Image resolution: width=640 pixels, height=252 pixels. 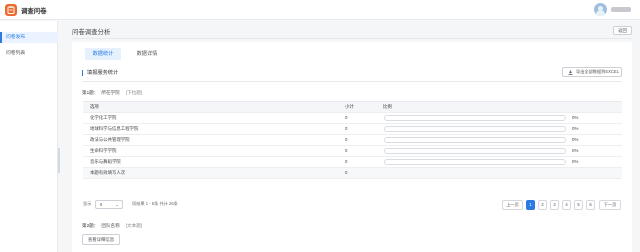 I want to click on question-1-heading: 第1题： 所在学院 [下拉题], so click(x=112, y=93).